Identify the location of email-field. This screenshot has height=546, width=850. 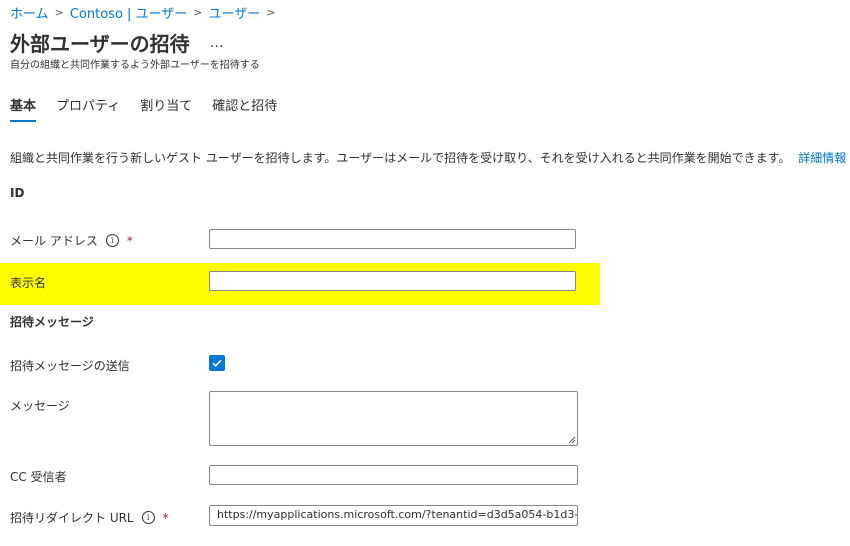
(392, 239).